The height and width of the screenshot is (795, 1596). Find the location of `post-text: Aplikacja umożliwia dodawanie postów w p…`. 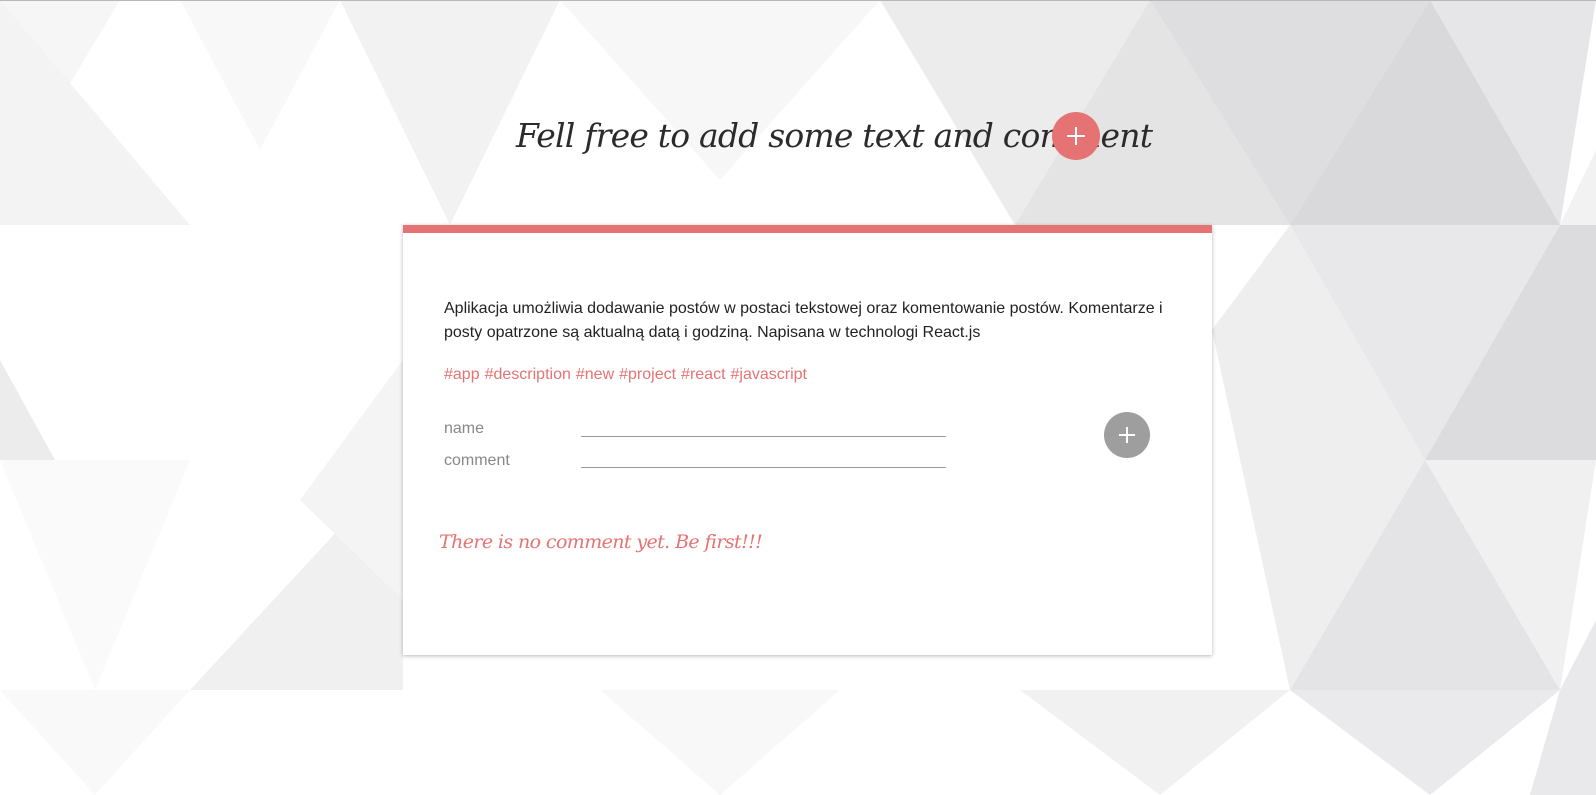

post-text: Aplikacja umożliwia dodawanie postów w p… is located at coordinates (803, 320).